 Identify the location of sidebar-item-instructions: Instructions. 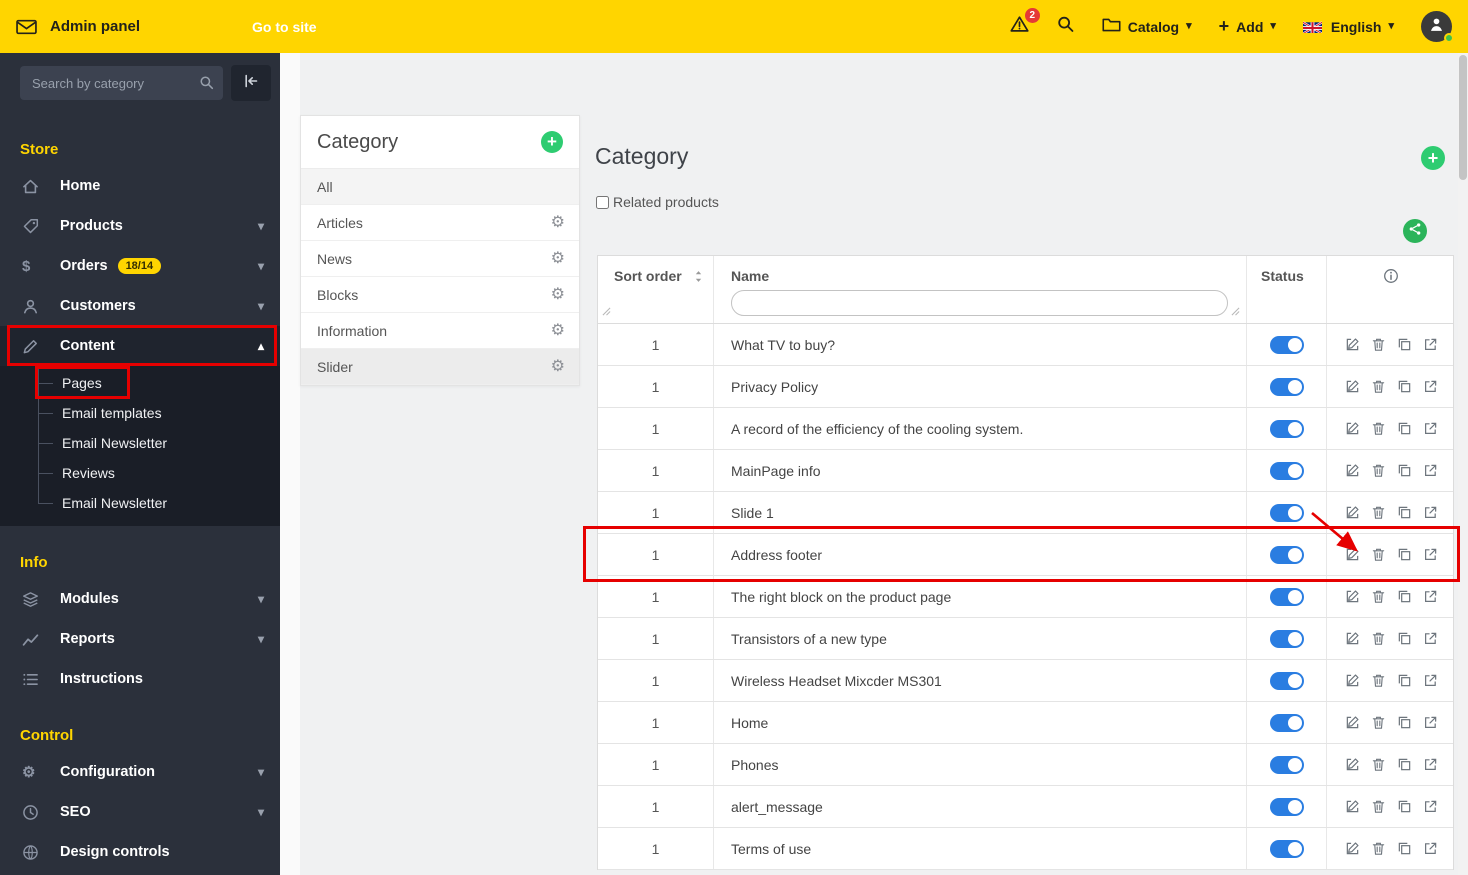
(140, 679).